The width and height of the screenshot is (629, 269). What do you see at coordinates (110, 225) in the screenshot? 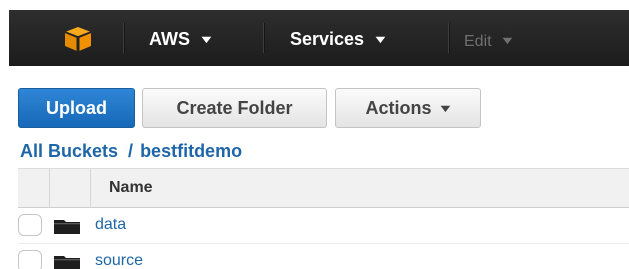
I see `folder-link: data` at bounding box center [110, 225].